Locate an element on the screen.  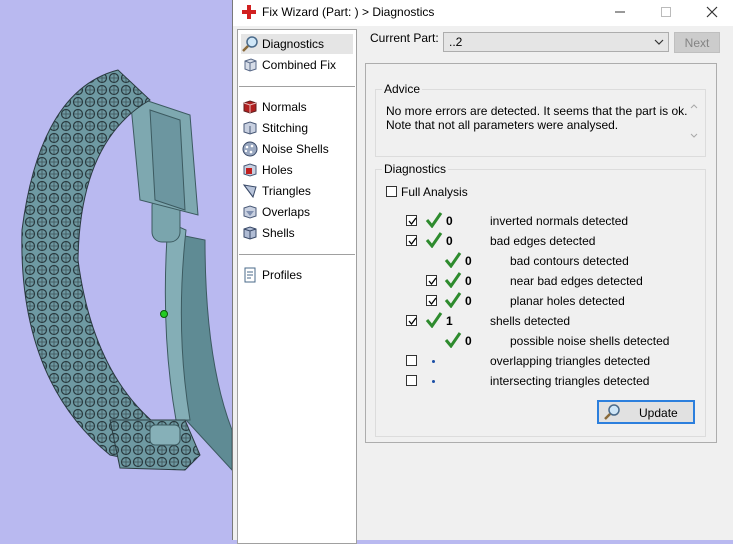
nav-item-stitching: Stitching is located at coordinates (297, 128).